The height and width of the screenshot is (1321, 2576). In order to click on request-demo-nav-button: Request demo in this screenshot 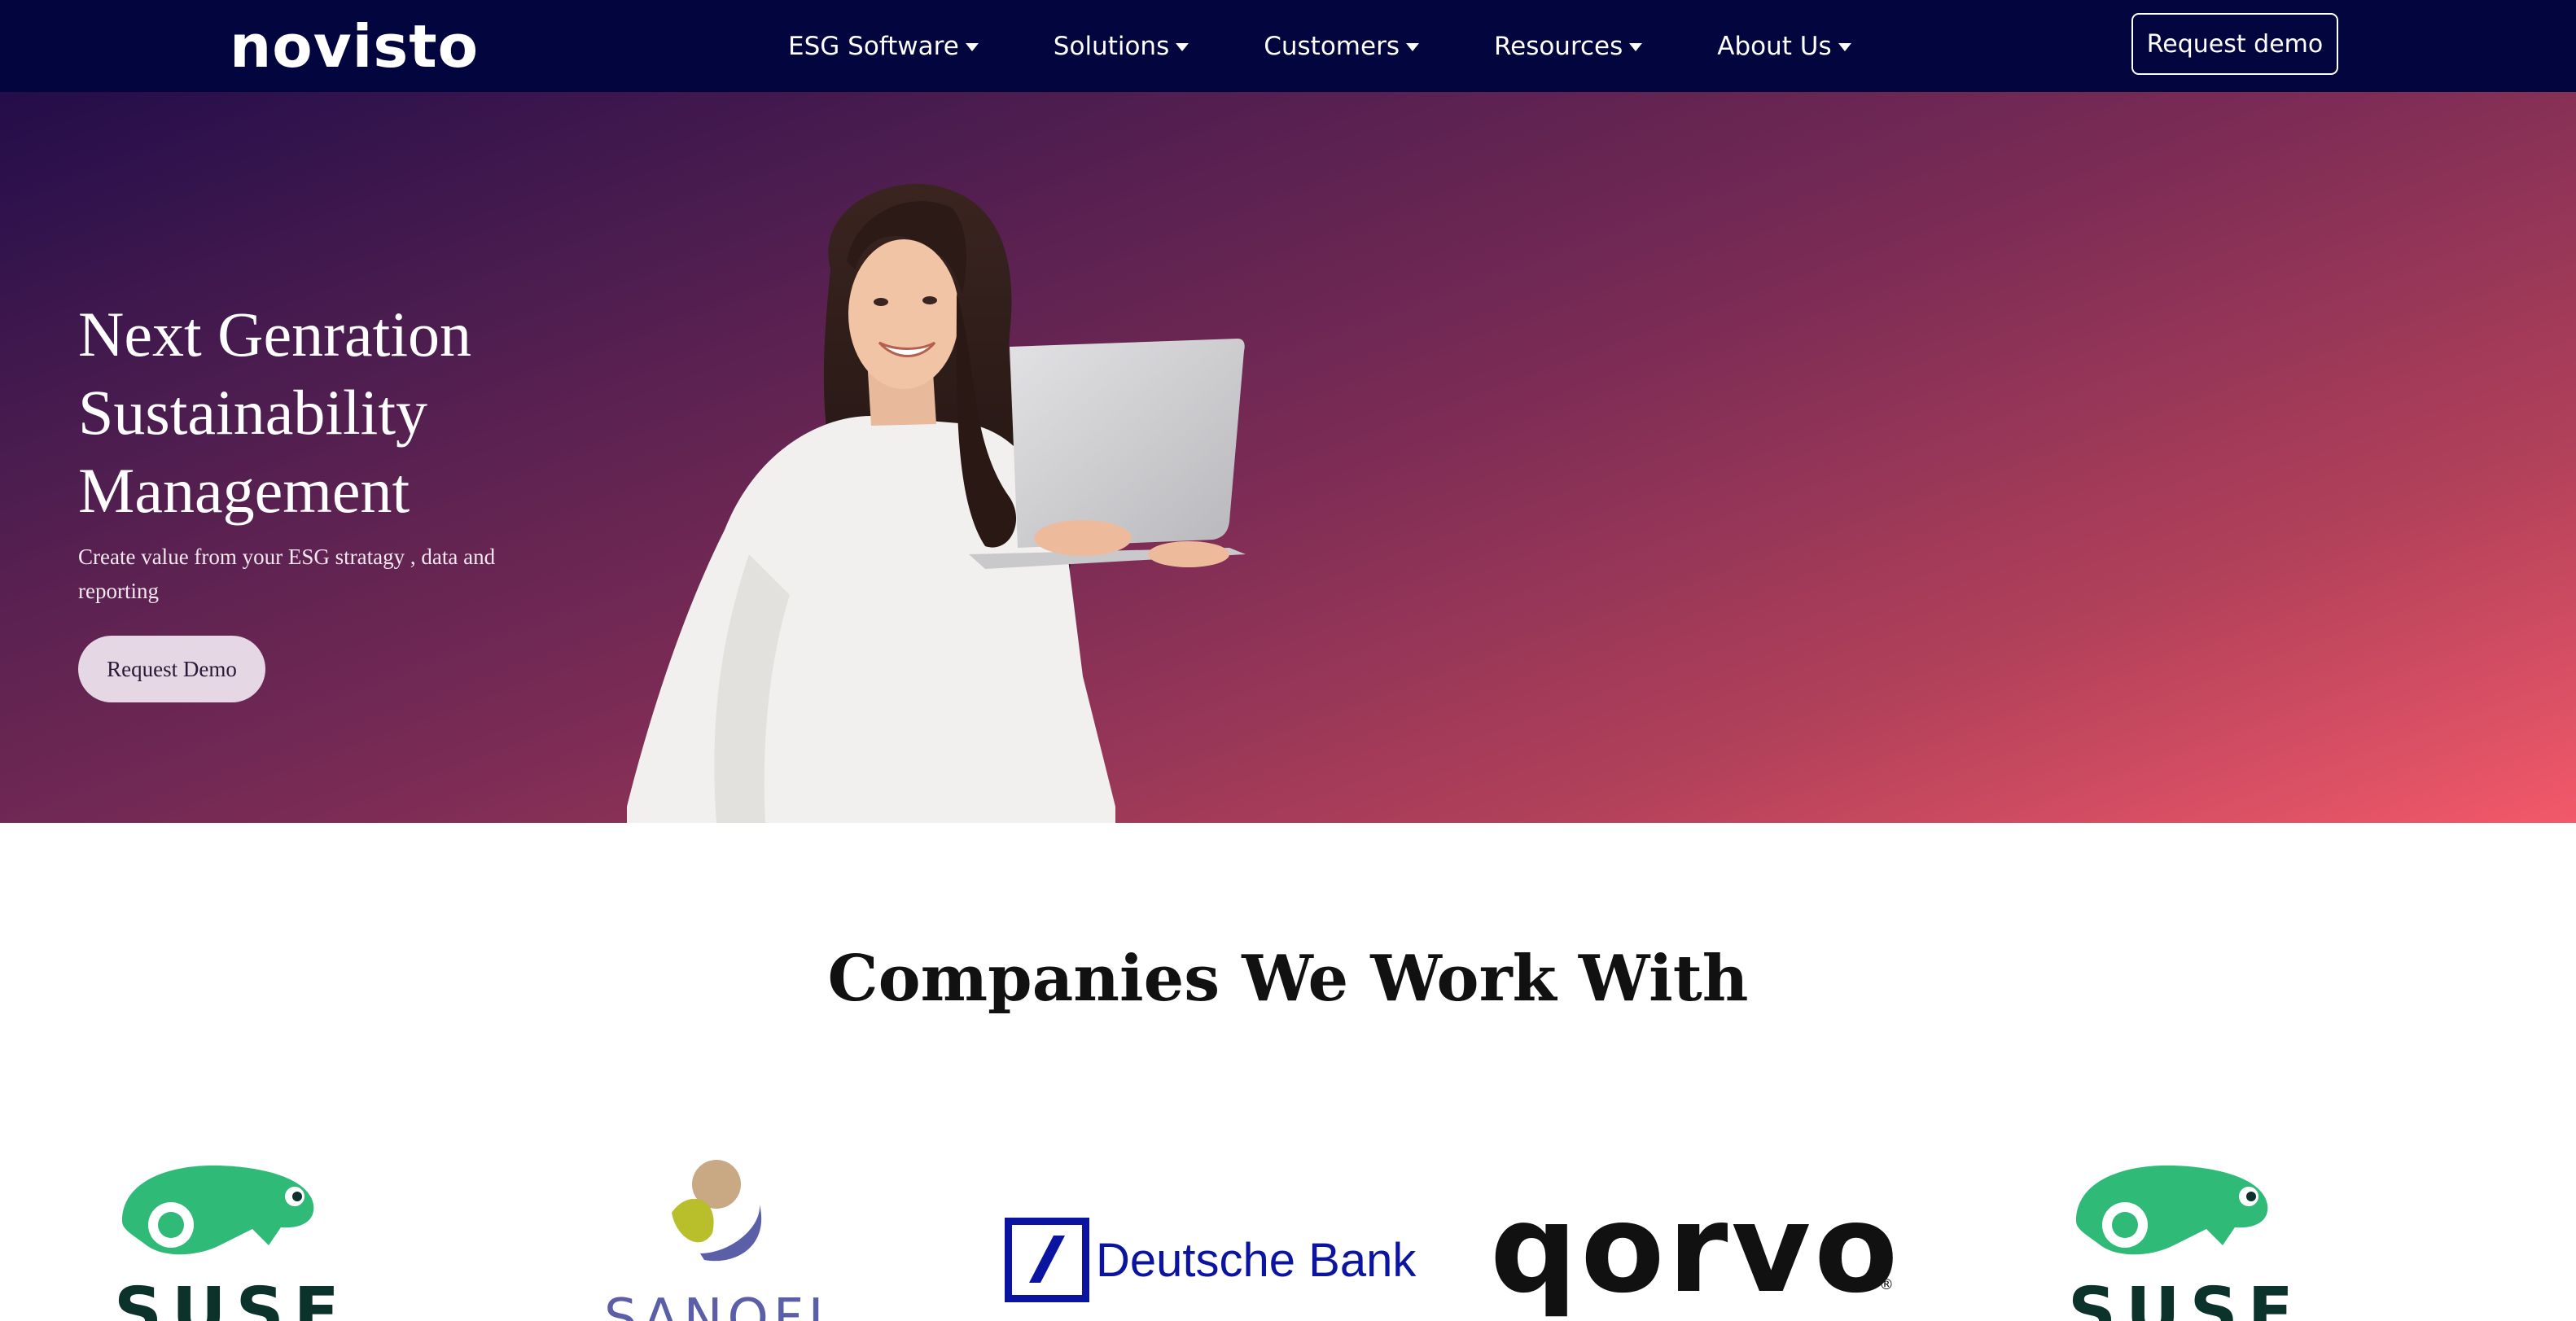, I will do `click(2234, 44)`.